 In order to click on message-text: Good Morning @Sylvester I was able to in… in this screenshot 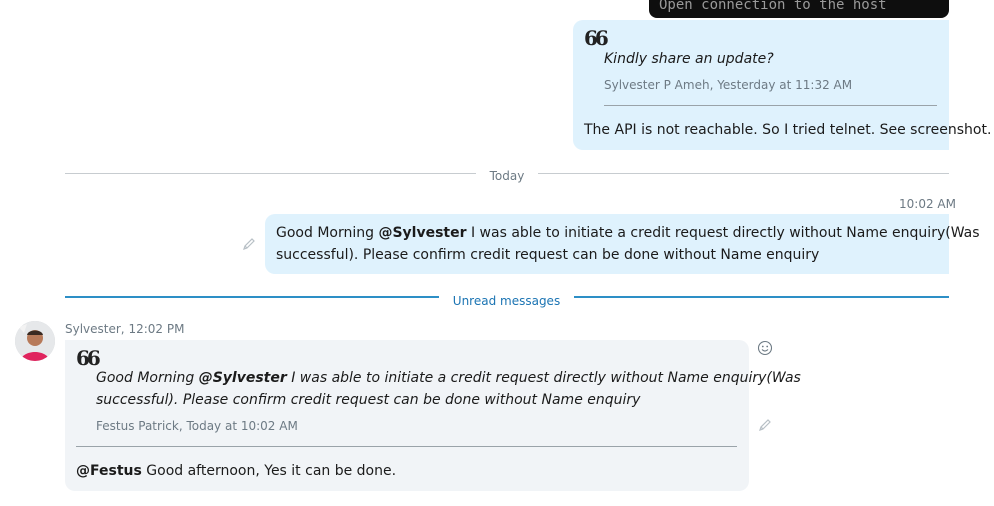, I will do `click(628, 233)`.